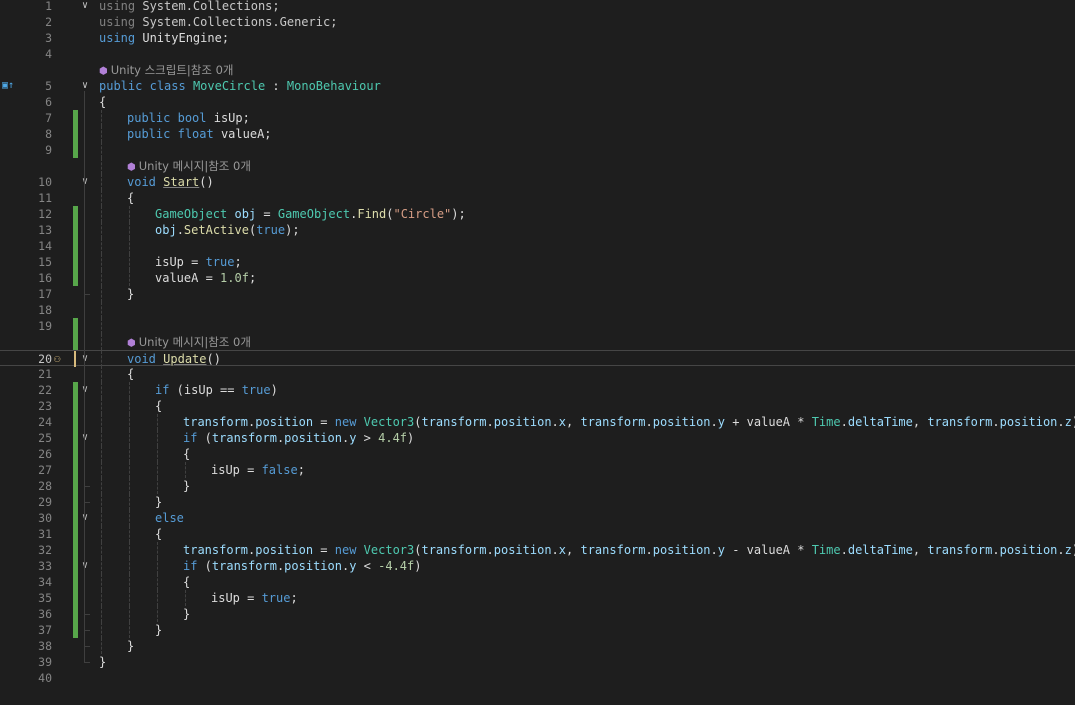 This screenshot has width=1075, height=705. Describe the element at coordinates (199, 134) in the screenshot. I see `code-text: public float valueA;` at that location.